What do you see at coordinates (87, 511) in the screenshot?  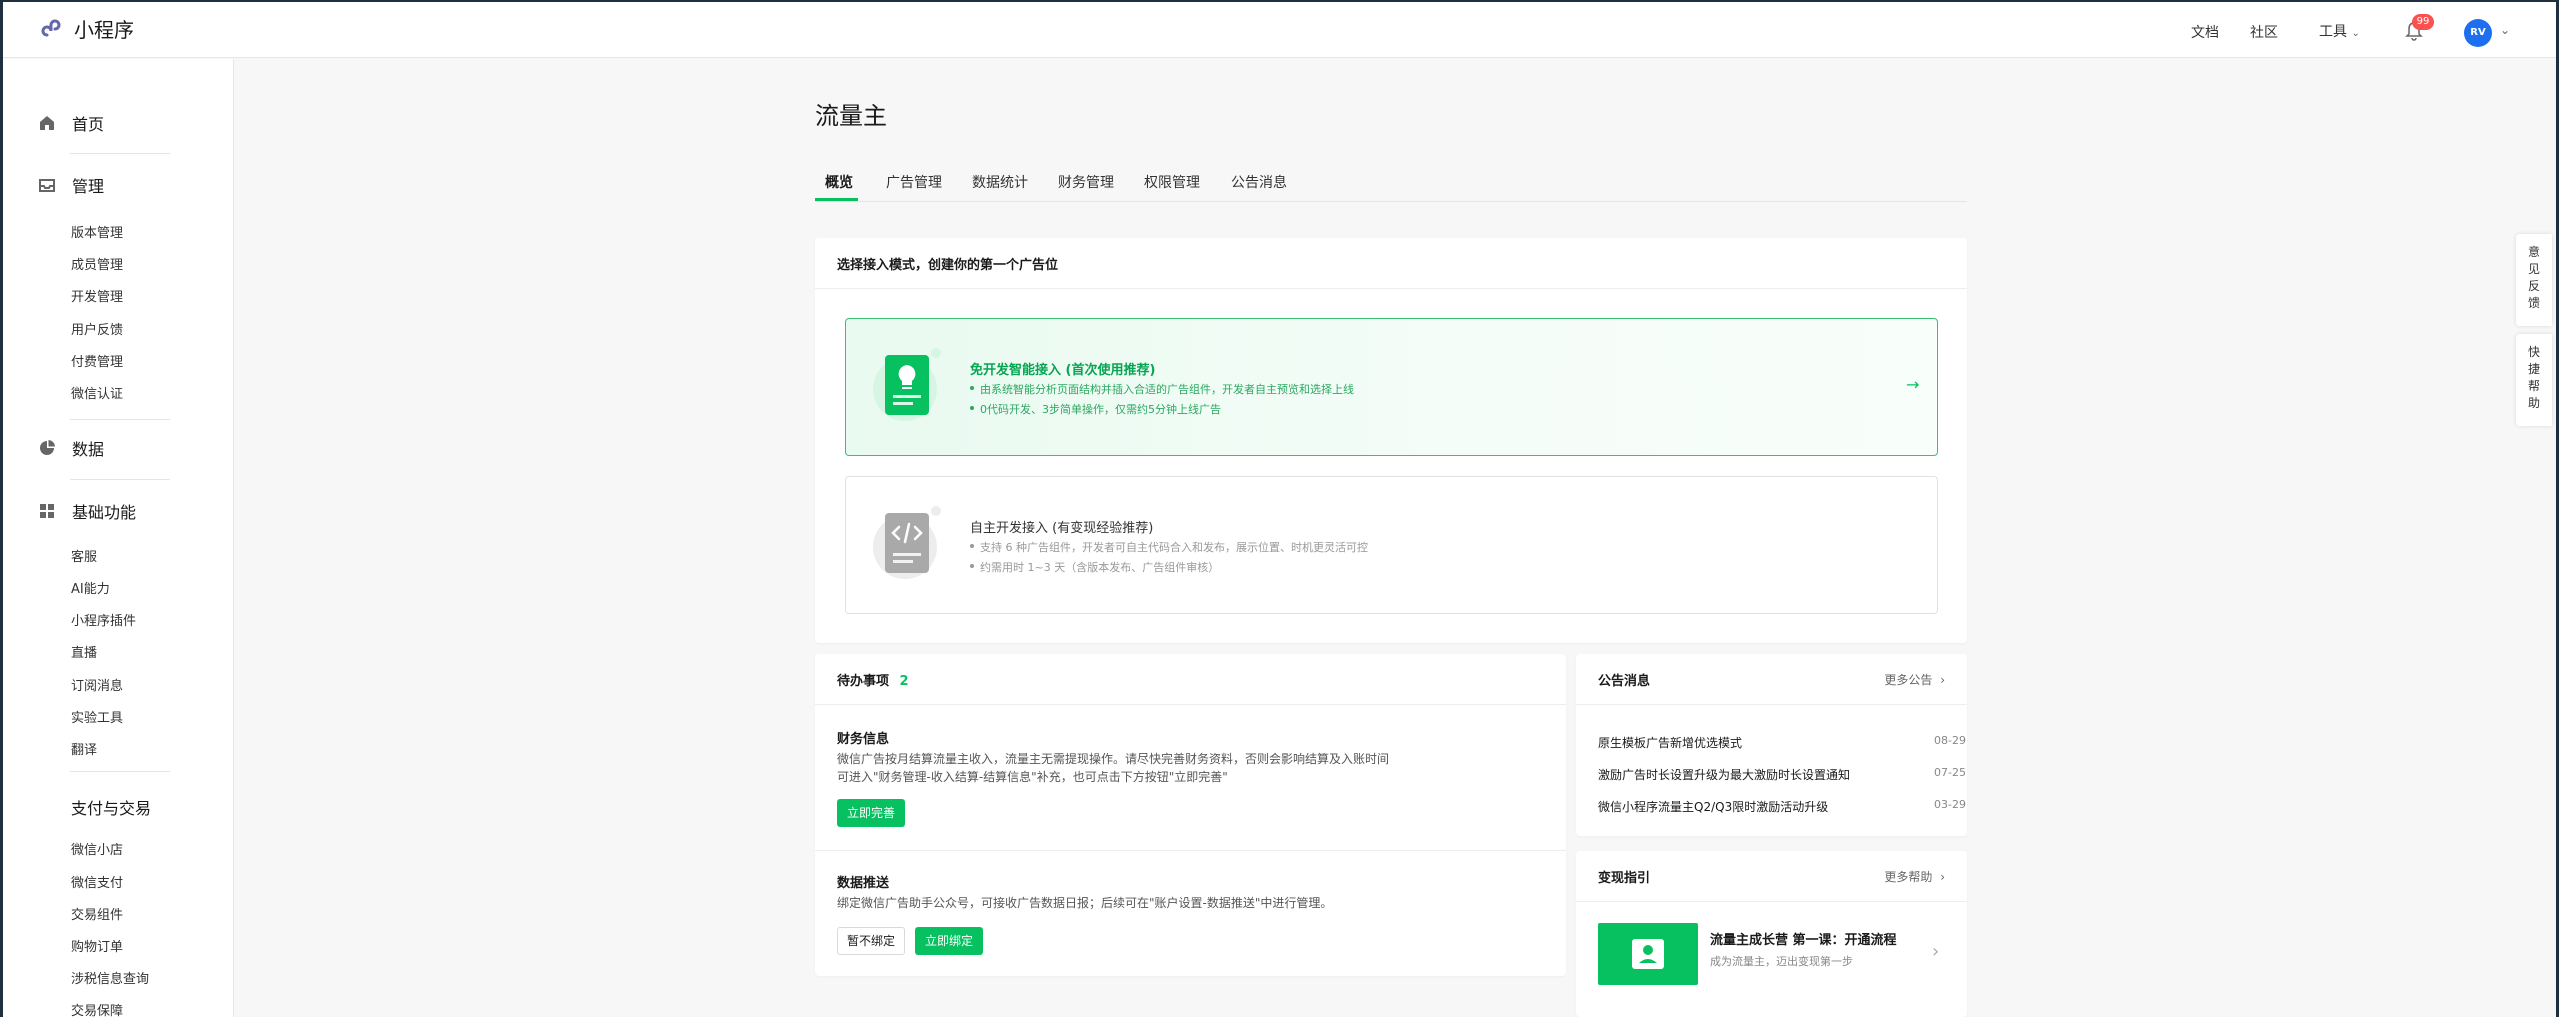 I see `sidebar-group-basic: 基础功能` at bounding box center [87, 511].